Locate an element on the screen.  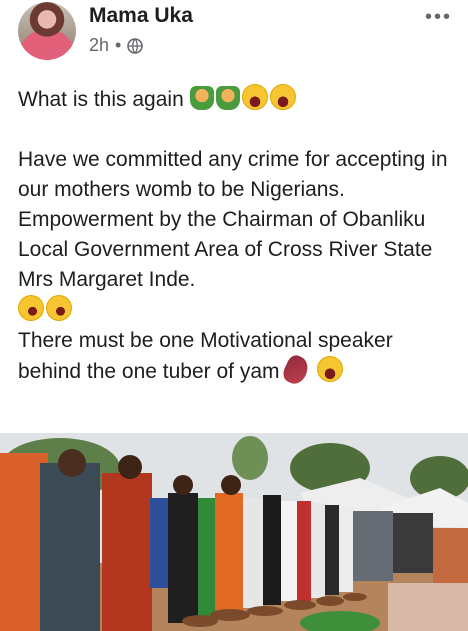
more-options-button: ••• is located at coordinates (438, 17).